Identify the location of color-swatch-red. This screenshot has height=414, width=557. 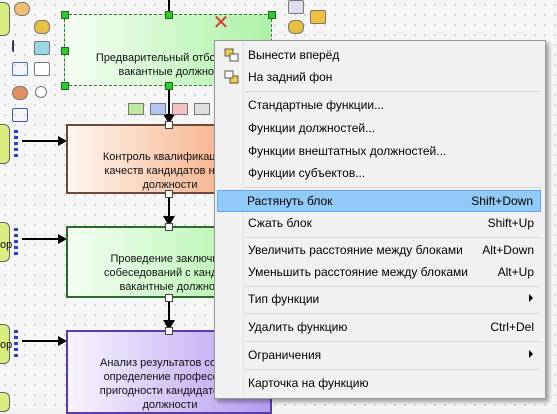
(180, 109).